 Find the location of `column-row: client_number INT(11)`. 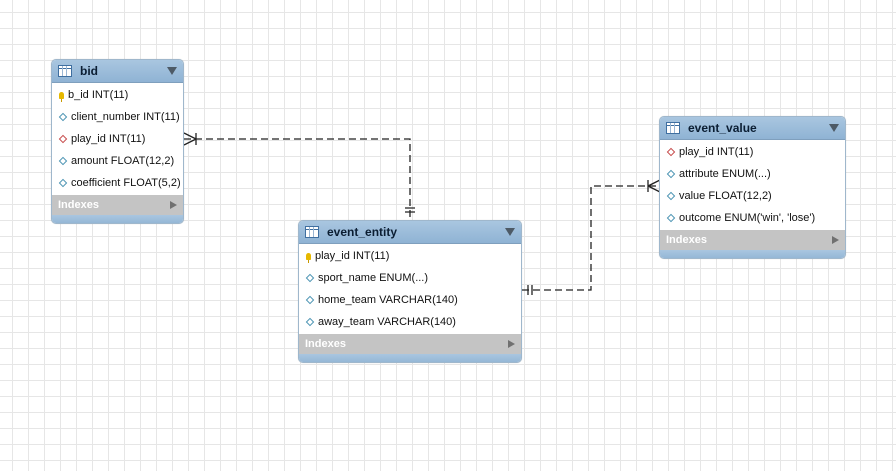

column-row: client_number INT(11) is located at coordinates (117, 117).